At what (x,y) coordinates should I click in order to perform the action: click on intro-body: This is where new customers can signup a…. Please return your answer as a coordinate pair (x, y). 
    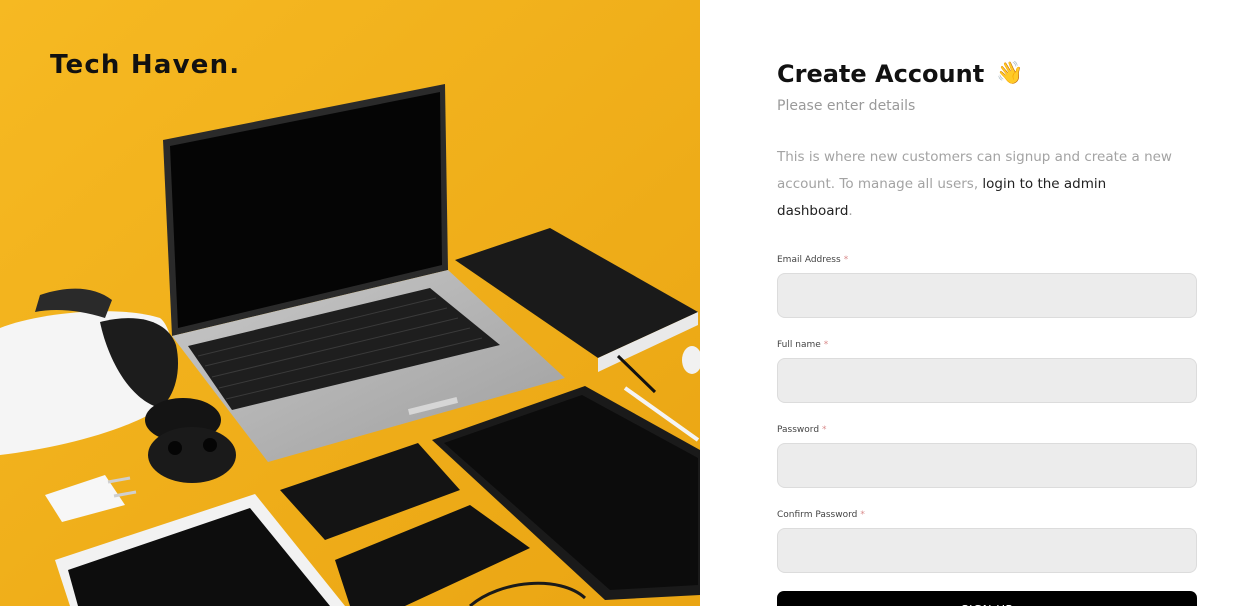
    Looking at the image, I should click on (974, 170).